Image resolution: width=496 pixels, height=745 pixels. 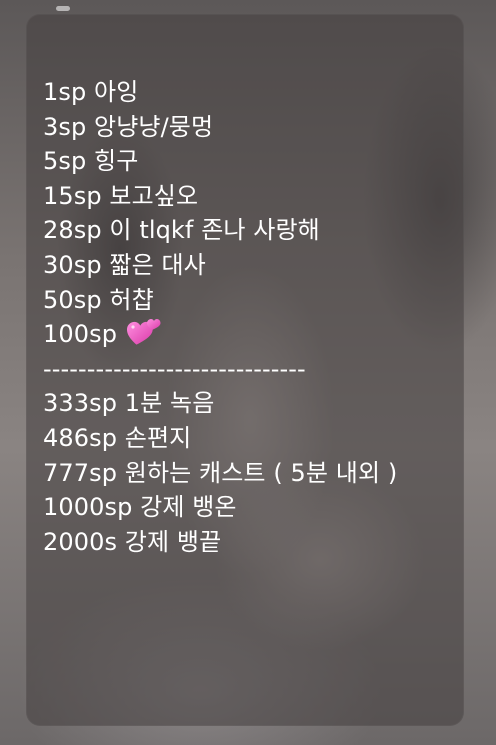 What do you see at coordinates (143, 332) in the screenshot?
I see `two-hearts-icon` at bounding box center [143, 332].